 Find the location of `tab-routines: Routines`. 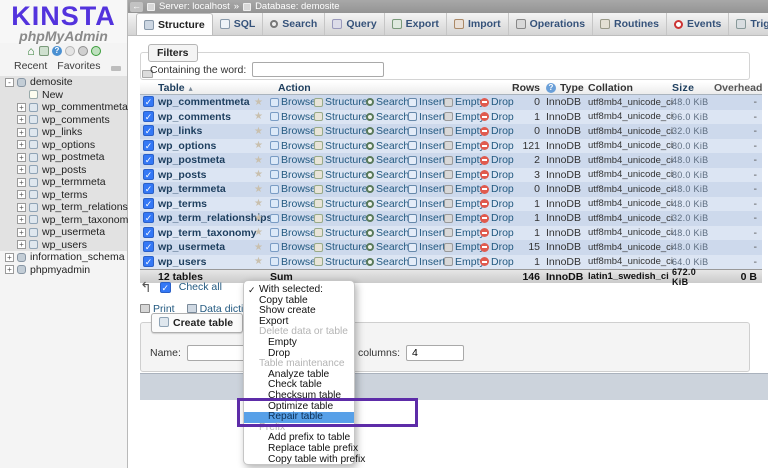

tab-routines: Routines is located at coordinates (630, 24).